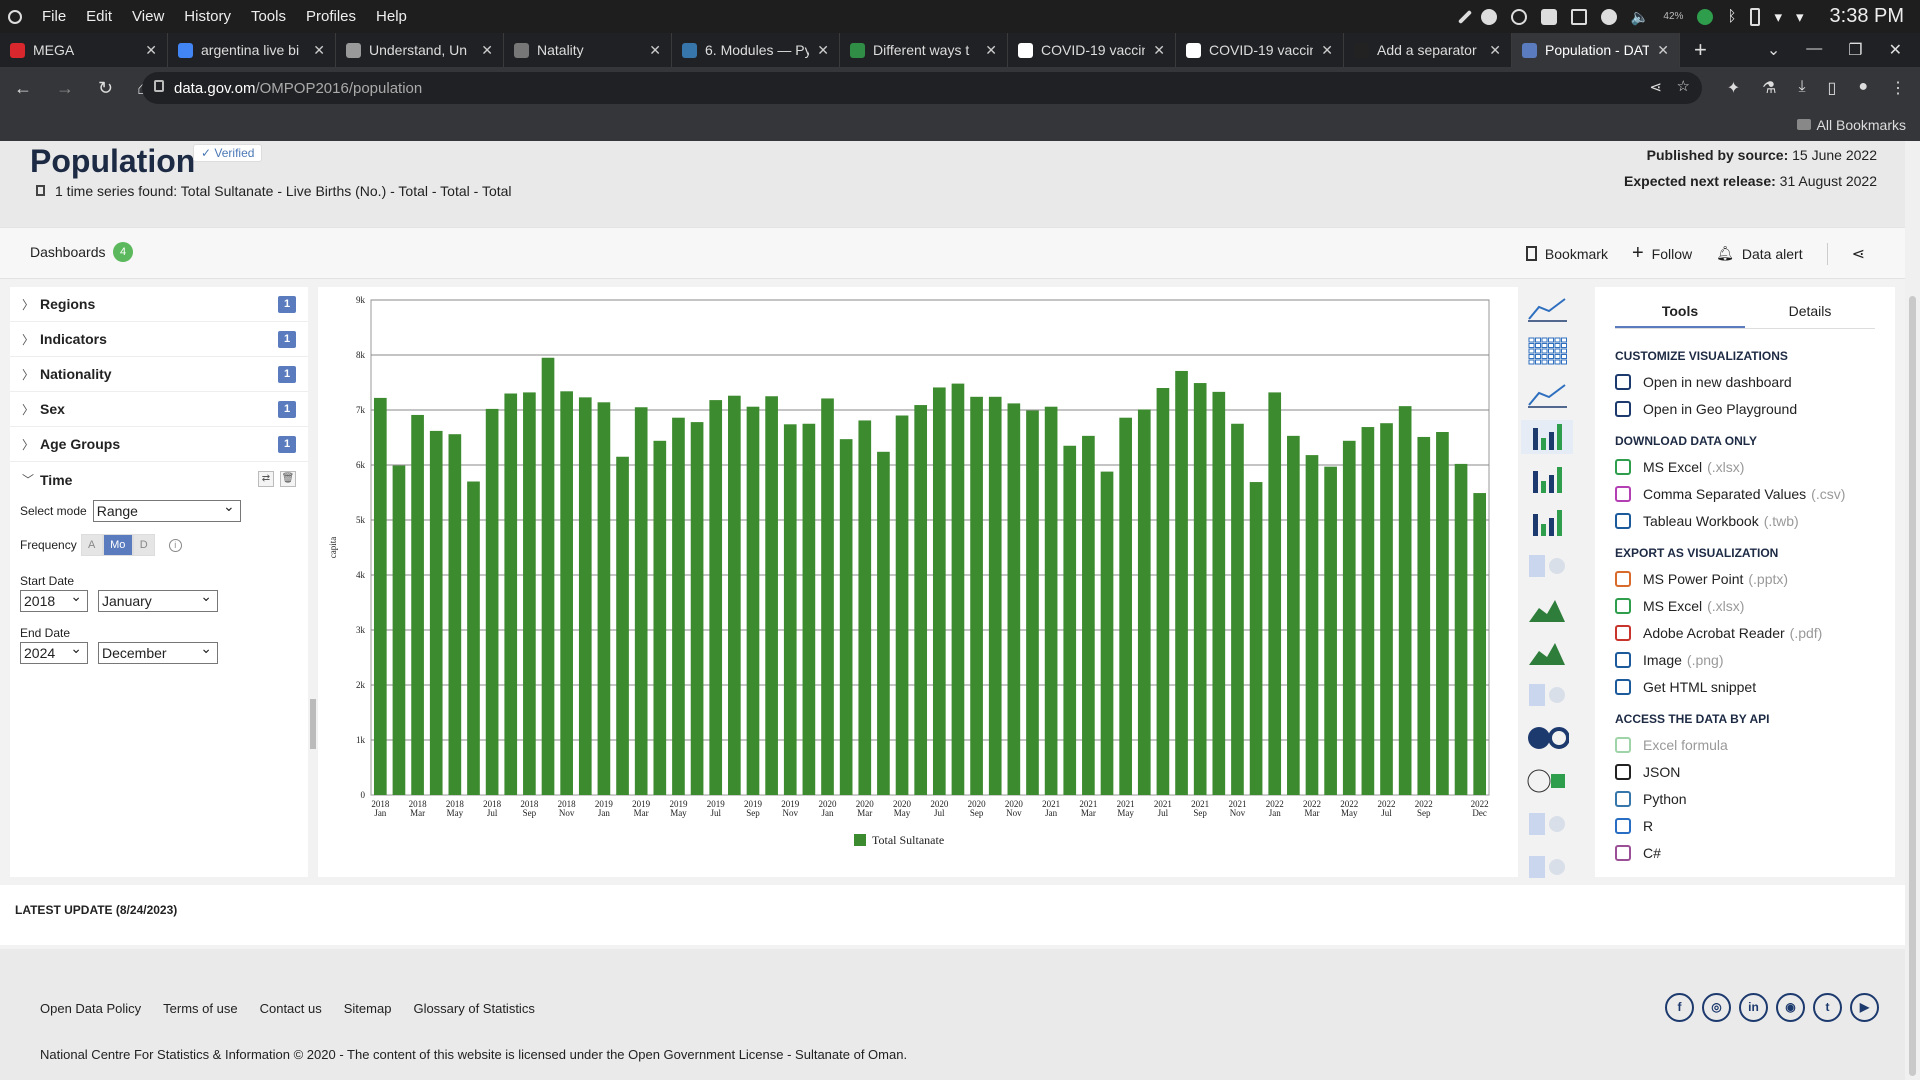 Image resolution: width=1920 pixels, height=1080 pixels. I want to click on tool-python: Python, so click(1745, 798).